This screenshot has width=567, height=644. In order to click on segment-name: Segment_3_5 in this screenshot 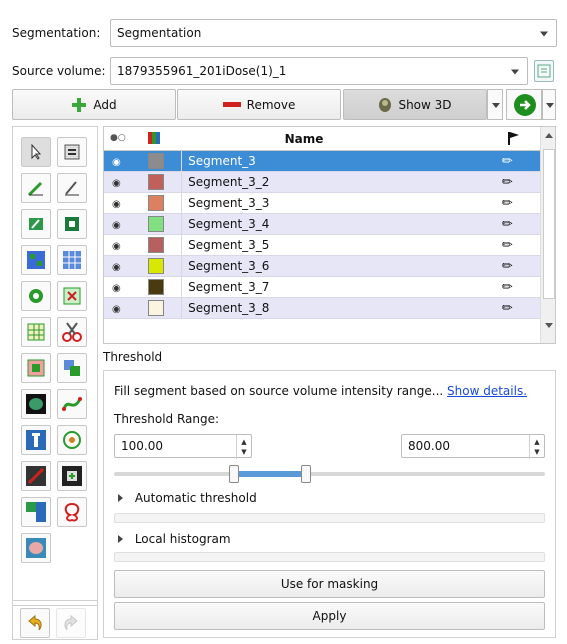, I will do `click(339, 245)`.